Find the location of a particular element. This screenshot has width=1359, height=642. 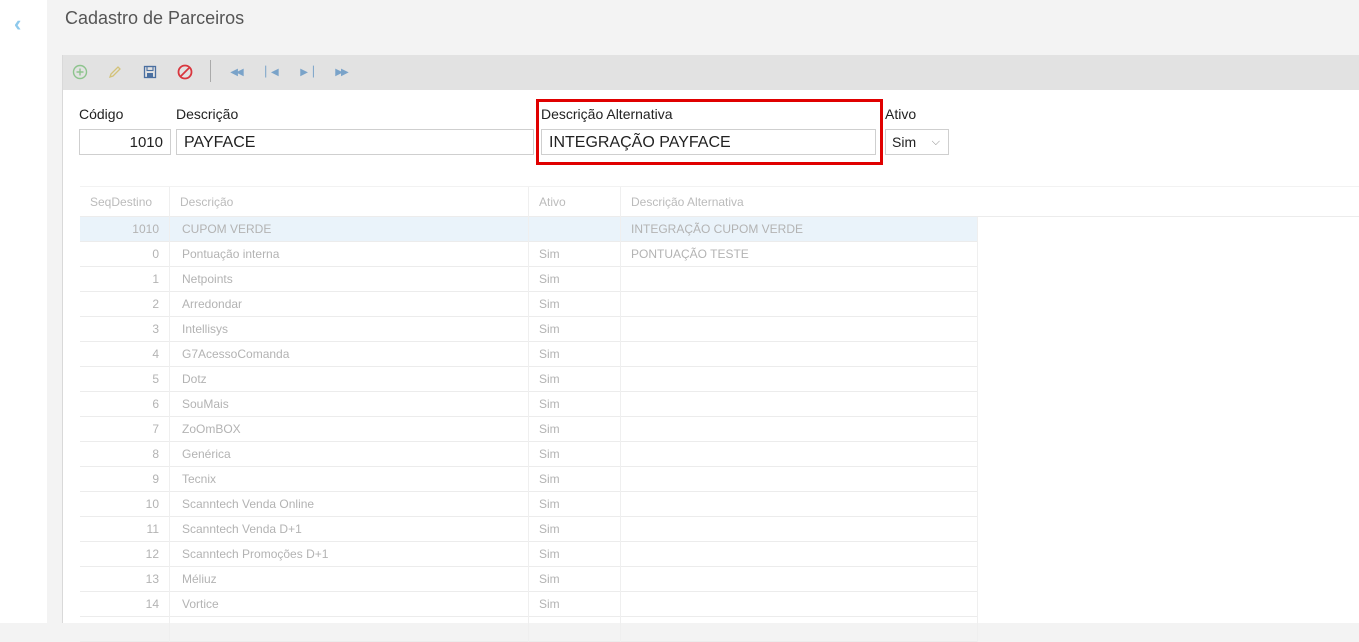

cell-seq: 1010 is located at coordinates (125, 229).